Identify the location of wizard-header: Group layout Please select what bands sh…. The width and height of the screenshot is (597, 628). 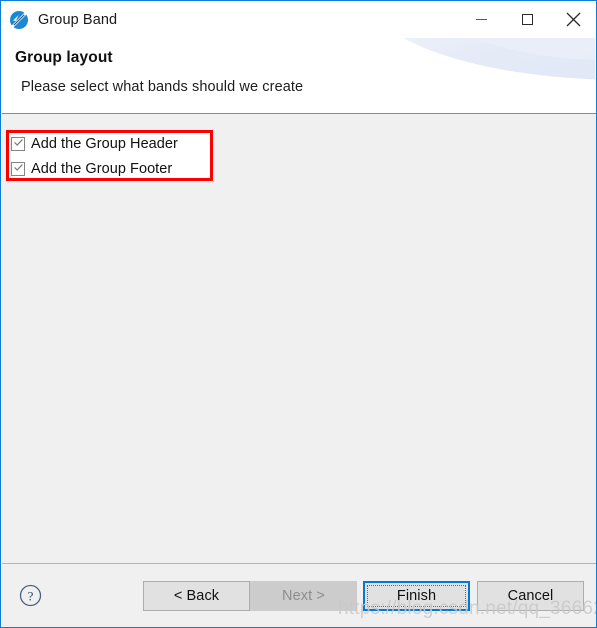
(298, 76).